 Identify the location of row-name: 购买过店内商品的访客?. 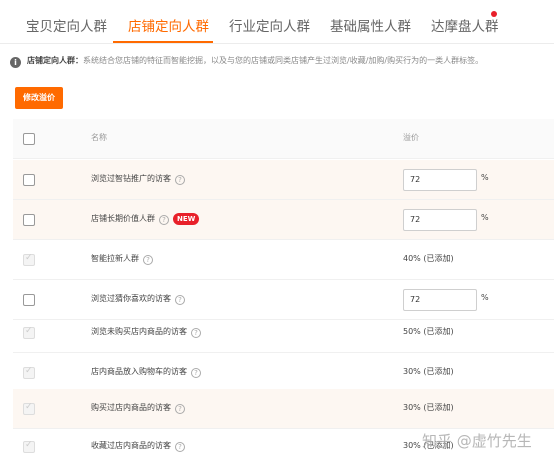
(138, 408).